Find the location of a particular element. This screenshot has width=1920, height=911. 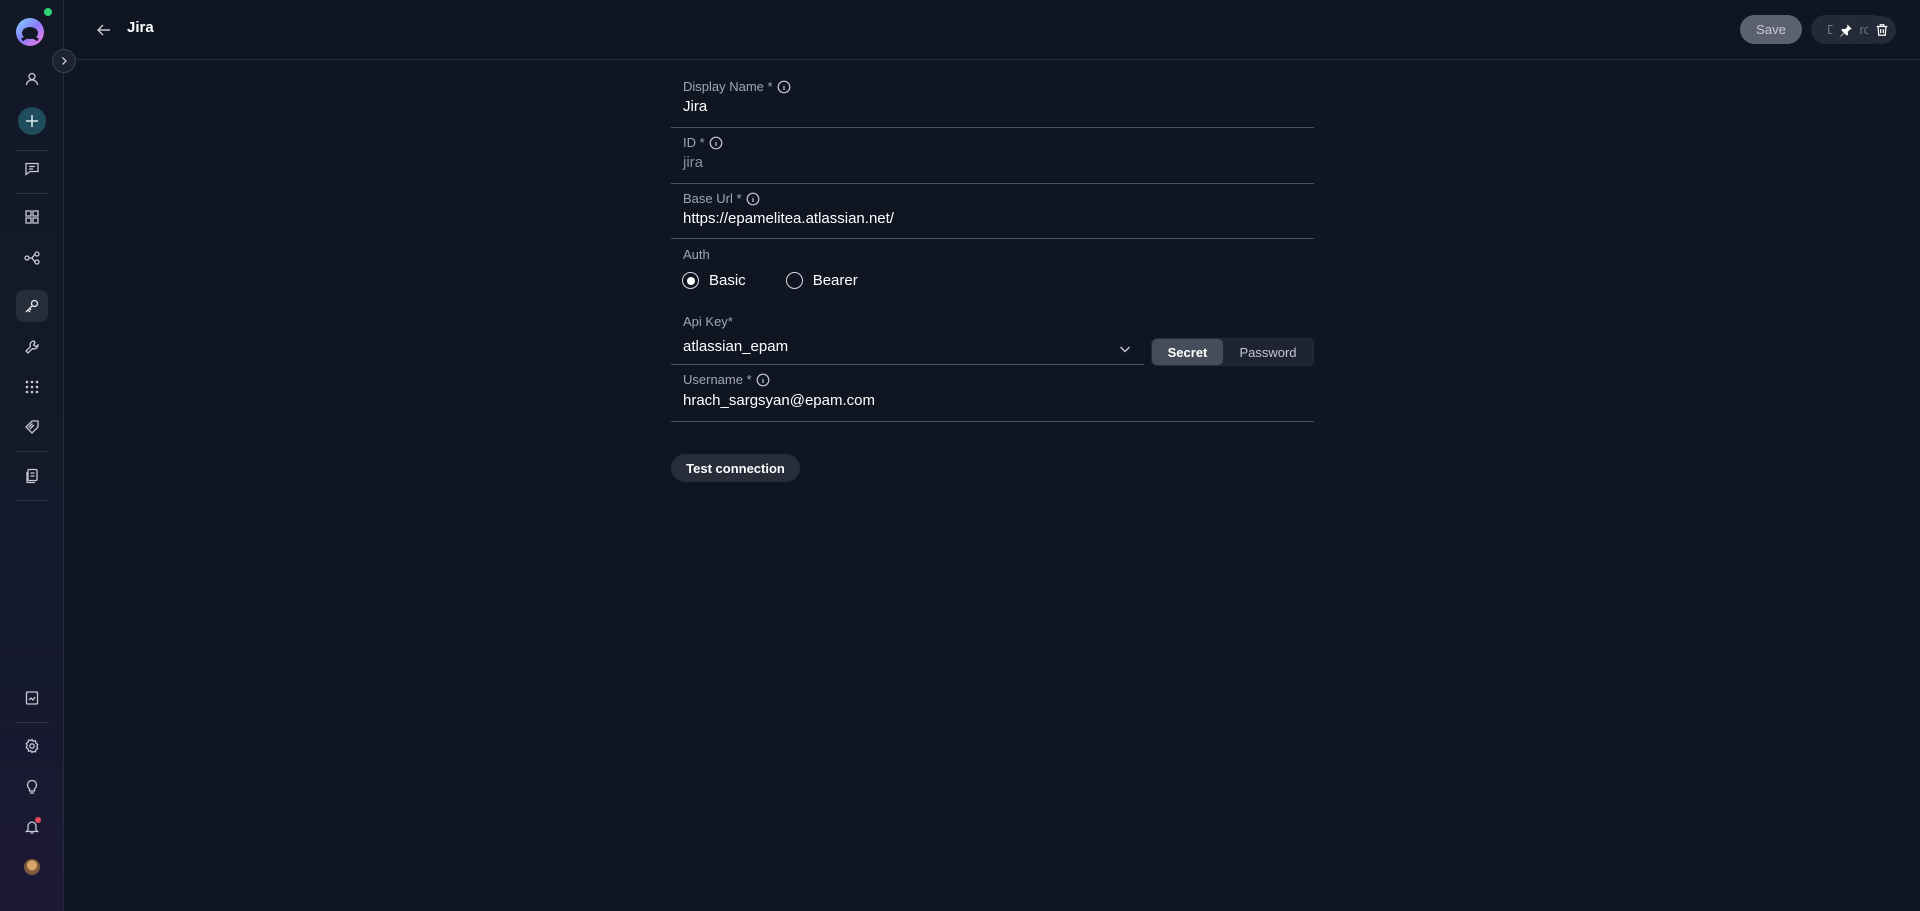

online-status-dot is located at coordinates (48, 12).